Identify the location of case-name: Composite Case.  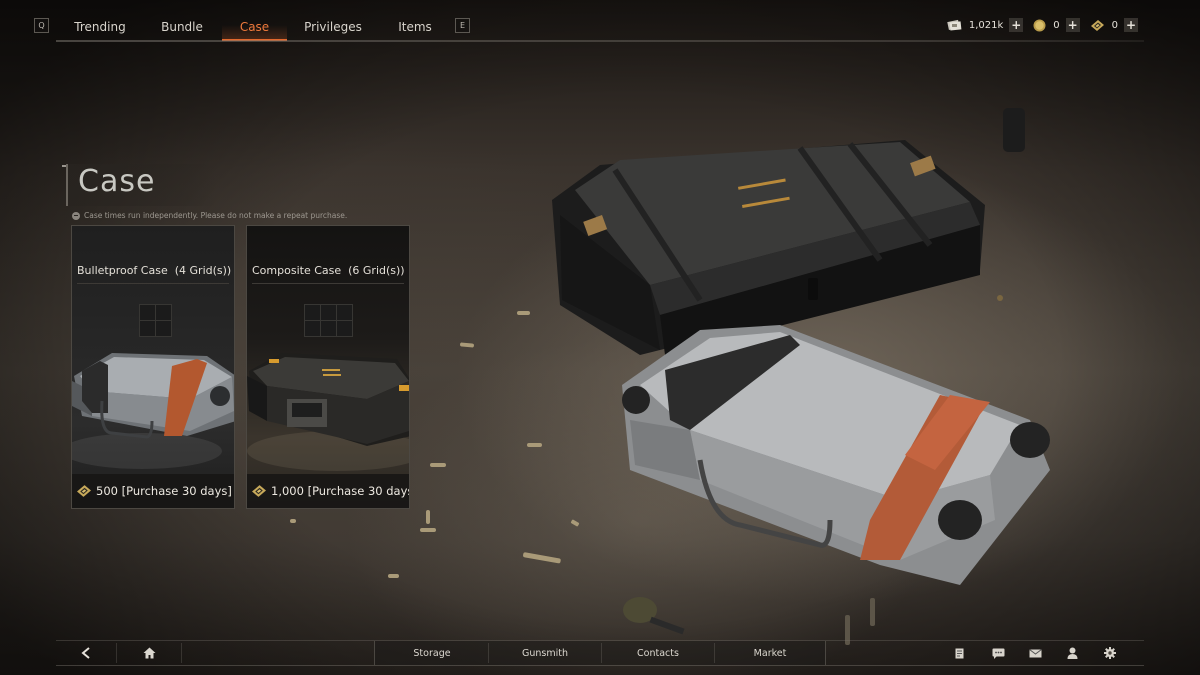
(297, 270).